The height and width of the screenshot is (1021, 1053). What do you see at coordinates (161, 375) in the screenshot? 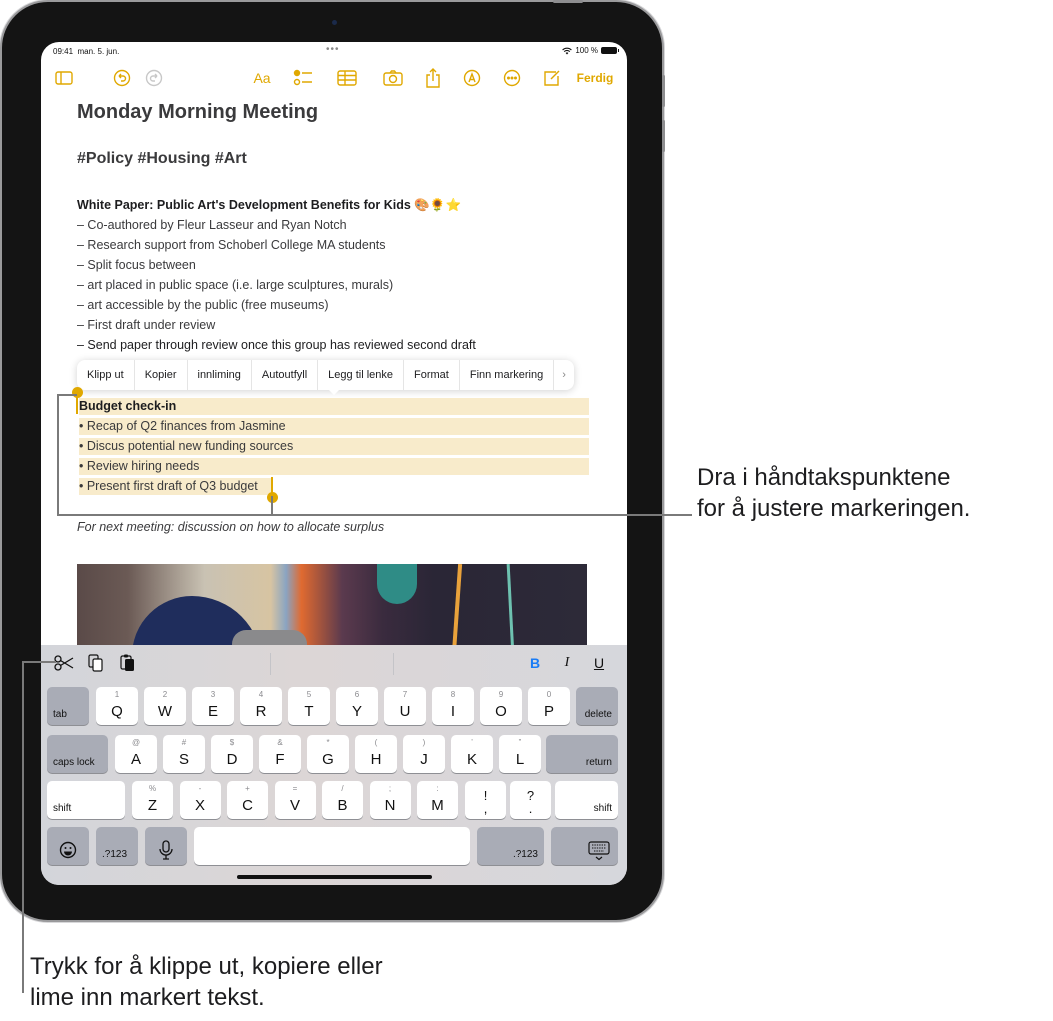
I see `menu-copy: Kopier` at bounding box center [161, 375].